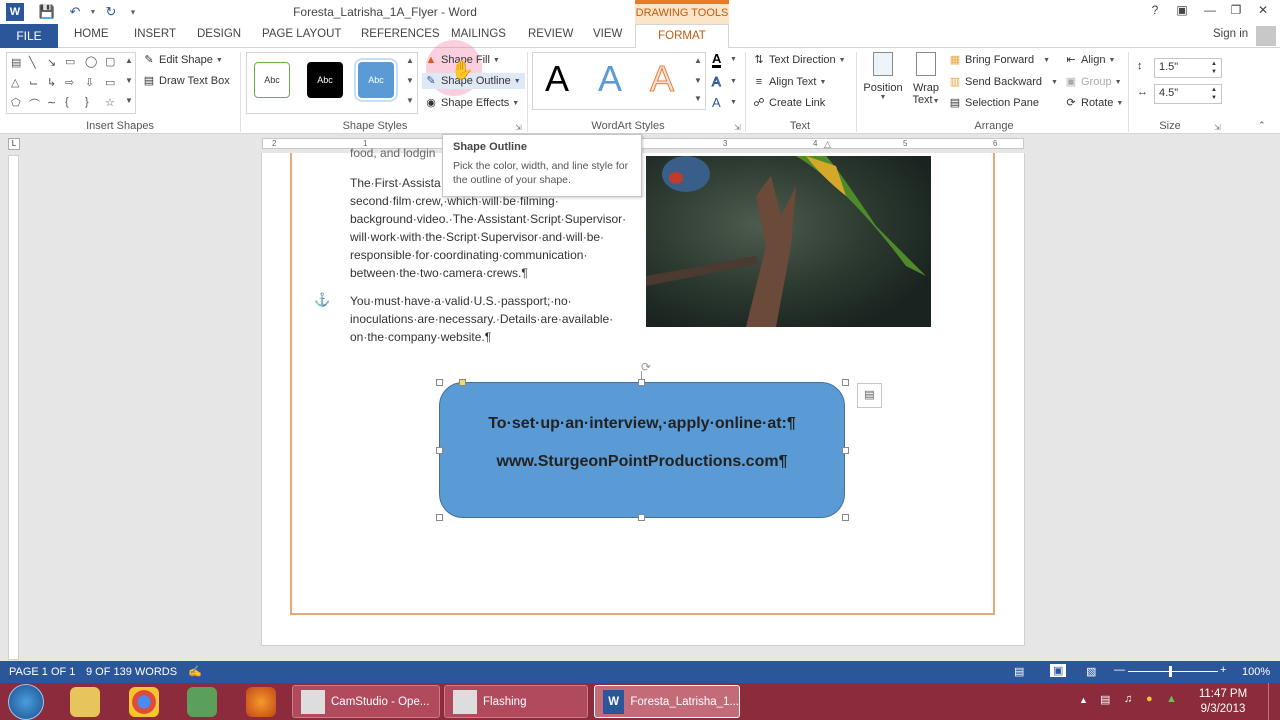 The height and width of the screenshot is (720, 1280). I want to click on wrap-text-button: Wrap Text▼, so click(926, 79).